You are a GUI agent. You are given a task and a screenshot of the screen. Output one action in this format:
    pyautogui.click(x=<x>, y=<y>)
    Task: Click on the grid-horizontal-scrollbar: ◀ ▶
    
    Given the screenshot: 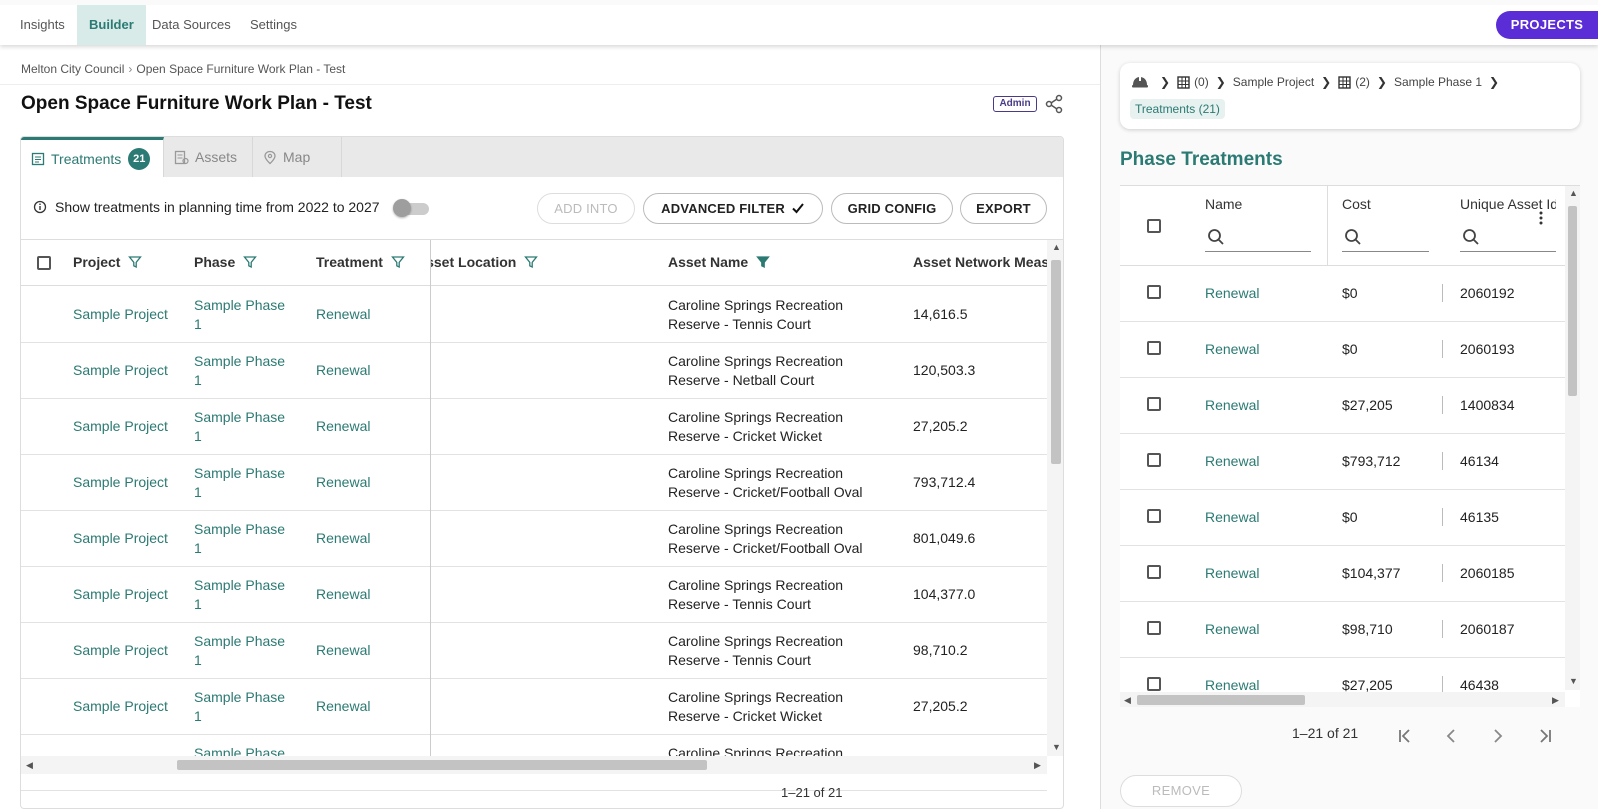 What is the action you would take?
    pyautogui.click(x=534, y=765)
    